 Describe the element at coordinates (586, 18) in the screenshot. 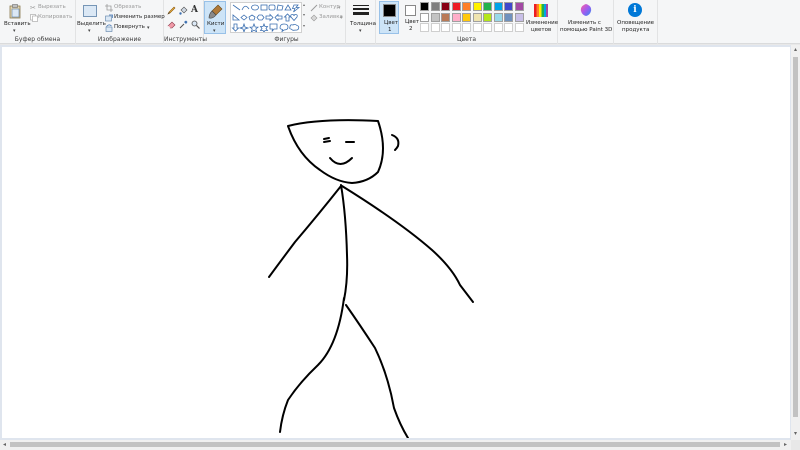

I see `paint3d-button: Изменить с помощью Paint 3D` at that location.